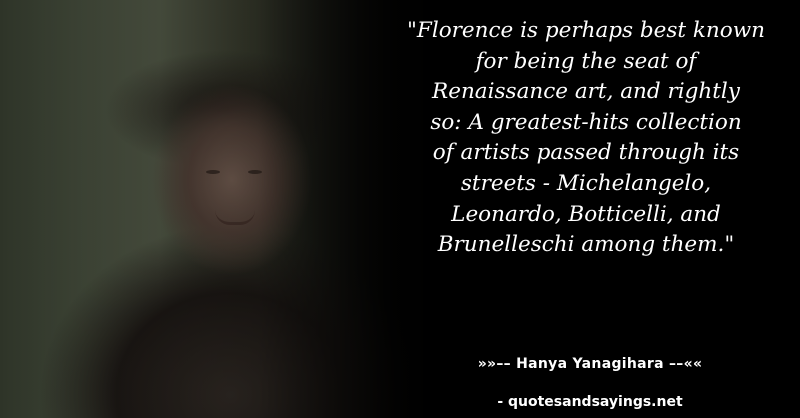 This screenshot has height=418, width=800. What do you see at coordinates (586, 245) in the screenshot?
I see `quote-line: Brunelleschi among them."` at bounding box center [586, 245].